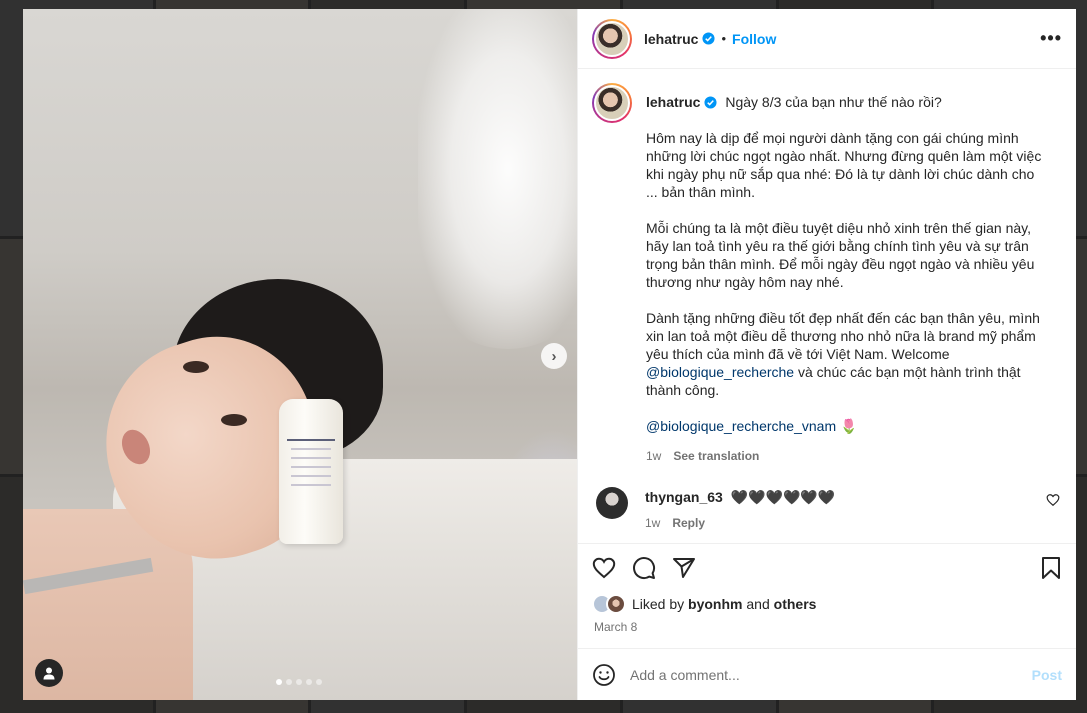  I want to click on reply-button: Reply, so click(688, 523).